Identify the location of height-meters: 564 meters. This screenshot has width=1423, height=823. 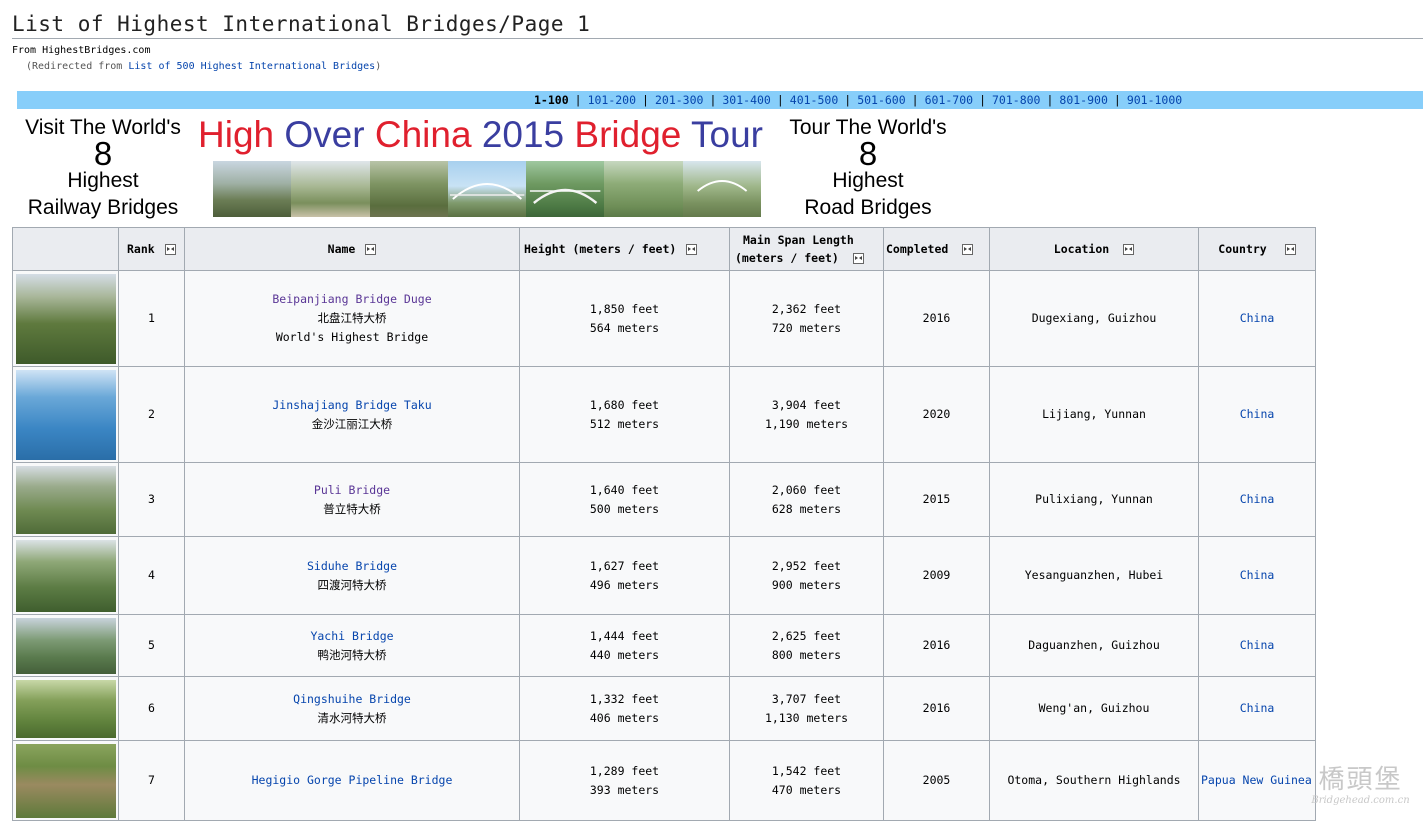
(624, 327).